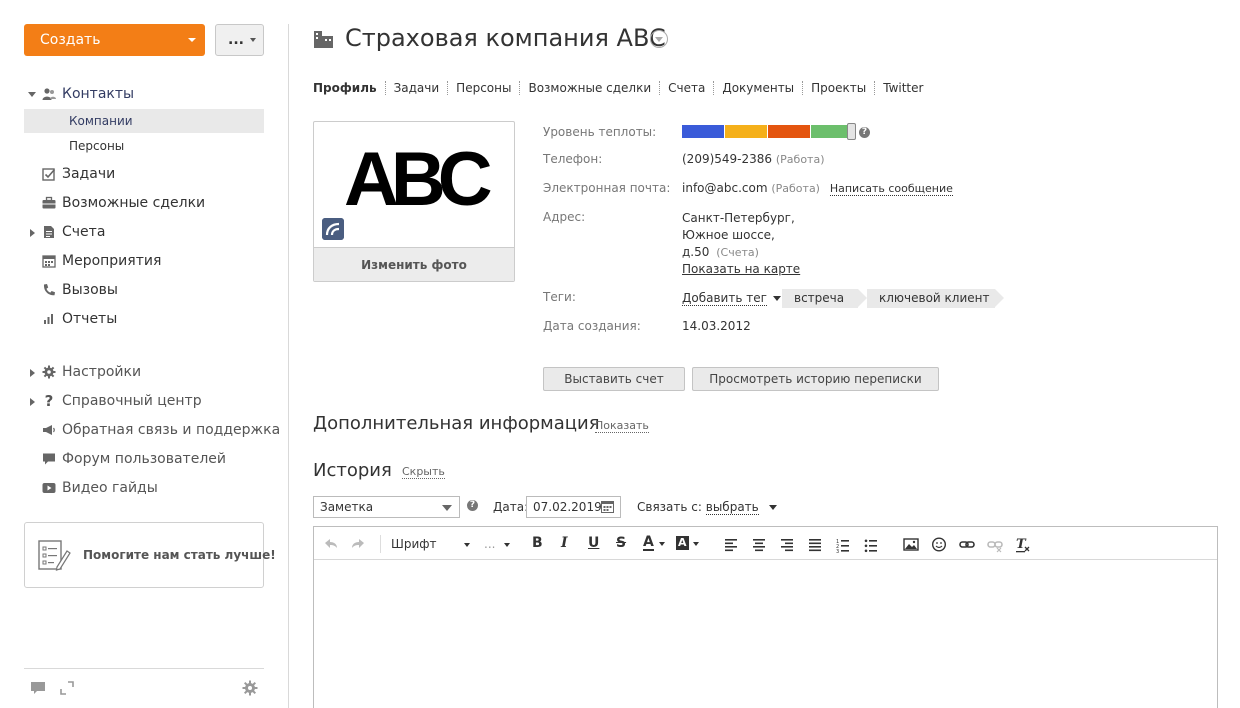  Describe the element at coordinates (49, 232) in the screenshot. I see `document-icon` at that location.